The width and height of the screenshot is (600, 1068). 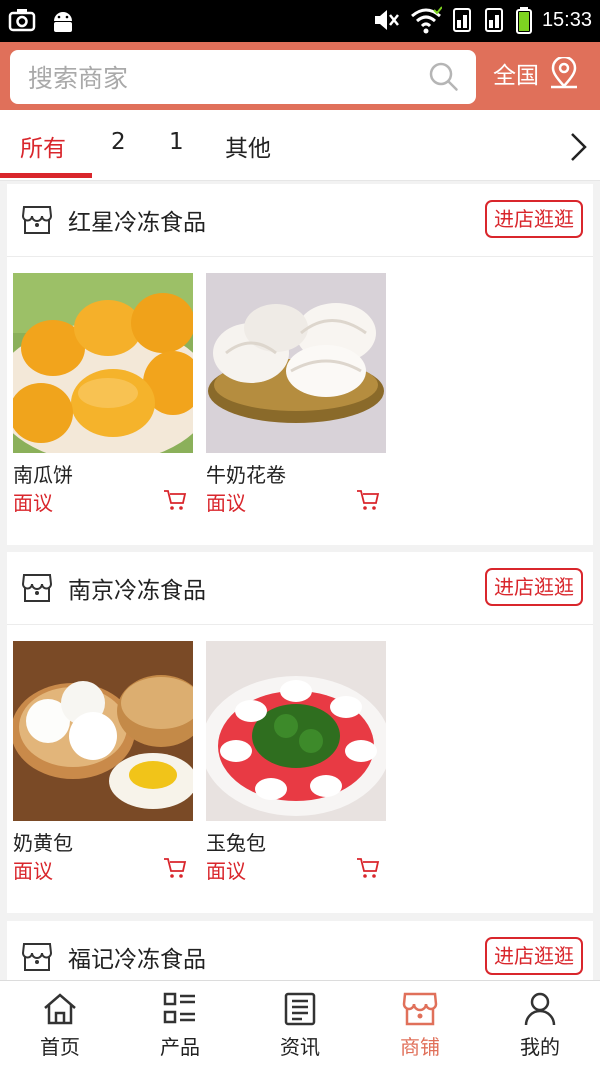 I want to click on product-image-milk-roll, so click(x=296, y=363).